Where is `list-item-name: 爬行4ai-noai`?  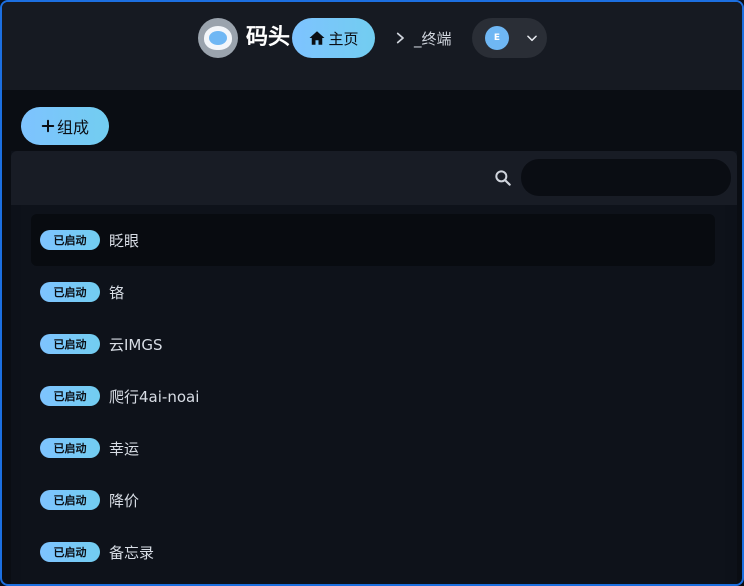
list-item-name: 爬行4ai-noai is located at coordinates (154, 396).